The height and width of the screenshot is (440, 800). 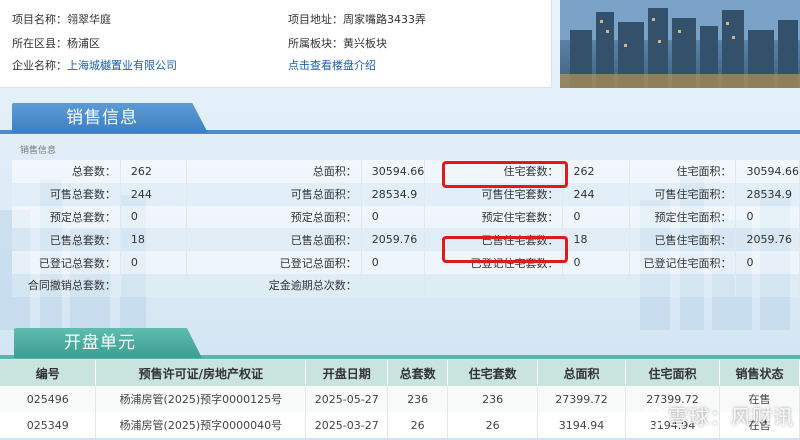 What do you see at coordinates (274, 194) in the screenshot?
I see `sales-cell-label: 可售总面积：` at bounding box center [274, 194].